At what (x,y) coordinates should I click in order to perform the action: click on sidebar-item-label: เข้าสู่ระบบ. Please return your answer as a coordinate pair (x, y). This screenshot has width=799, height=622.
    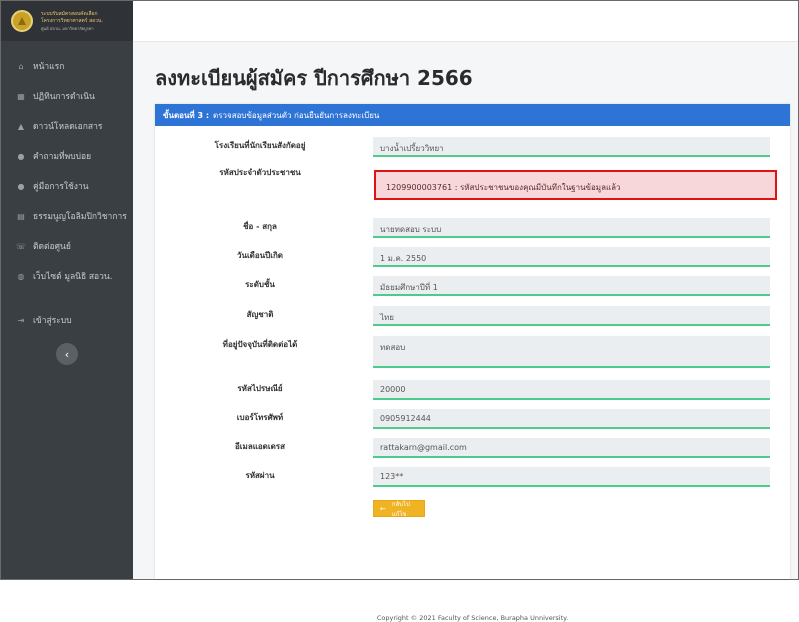
    Looking at the image, I should click on (52, 321).